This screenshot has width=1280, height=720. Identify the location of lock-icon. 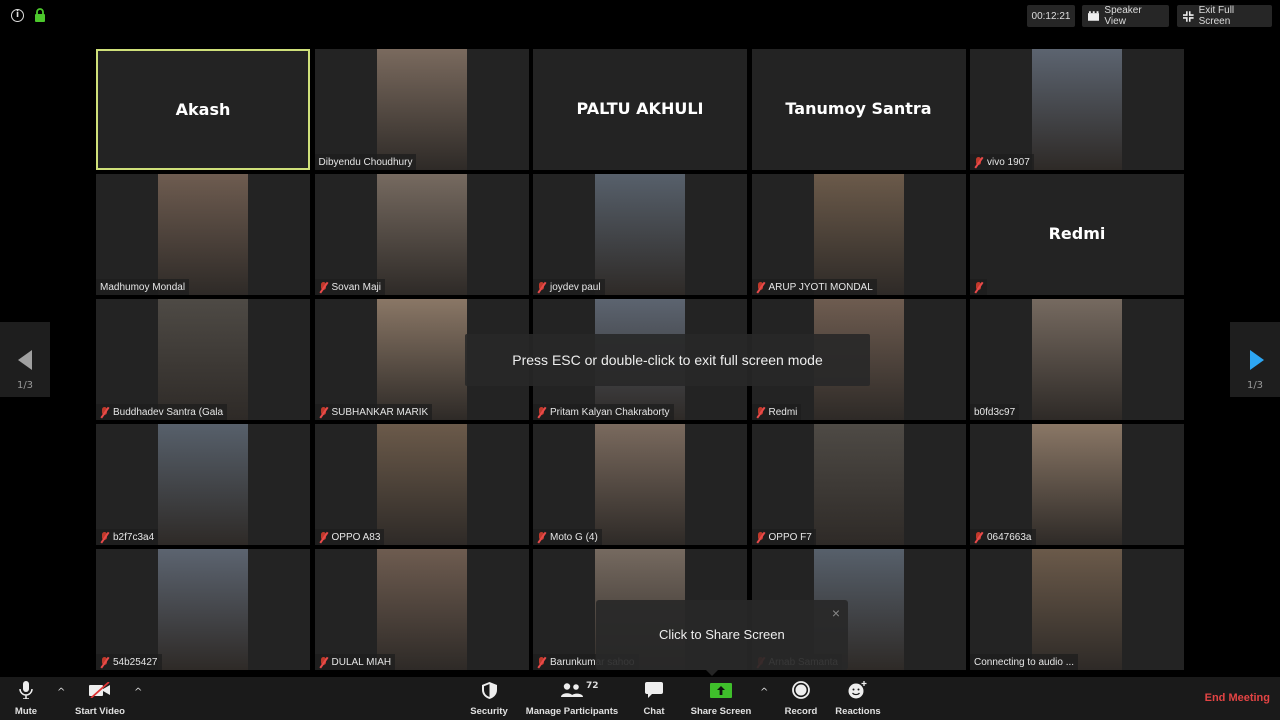
(40, 15).